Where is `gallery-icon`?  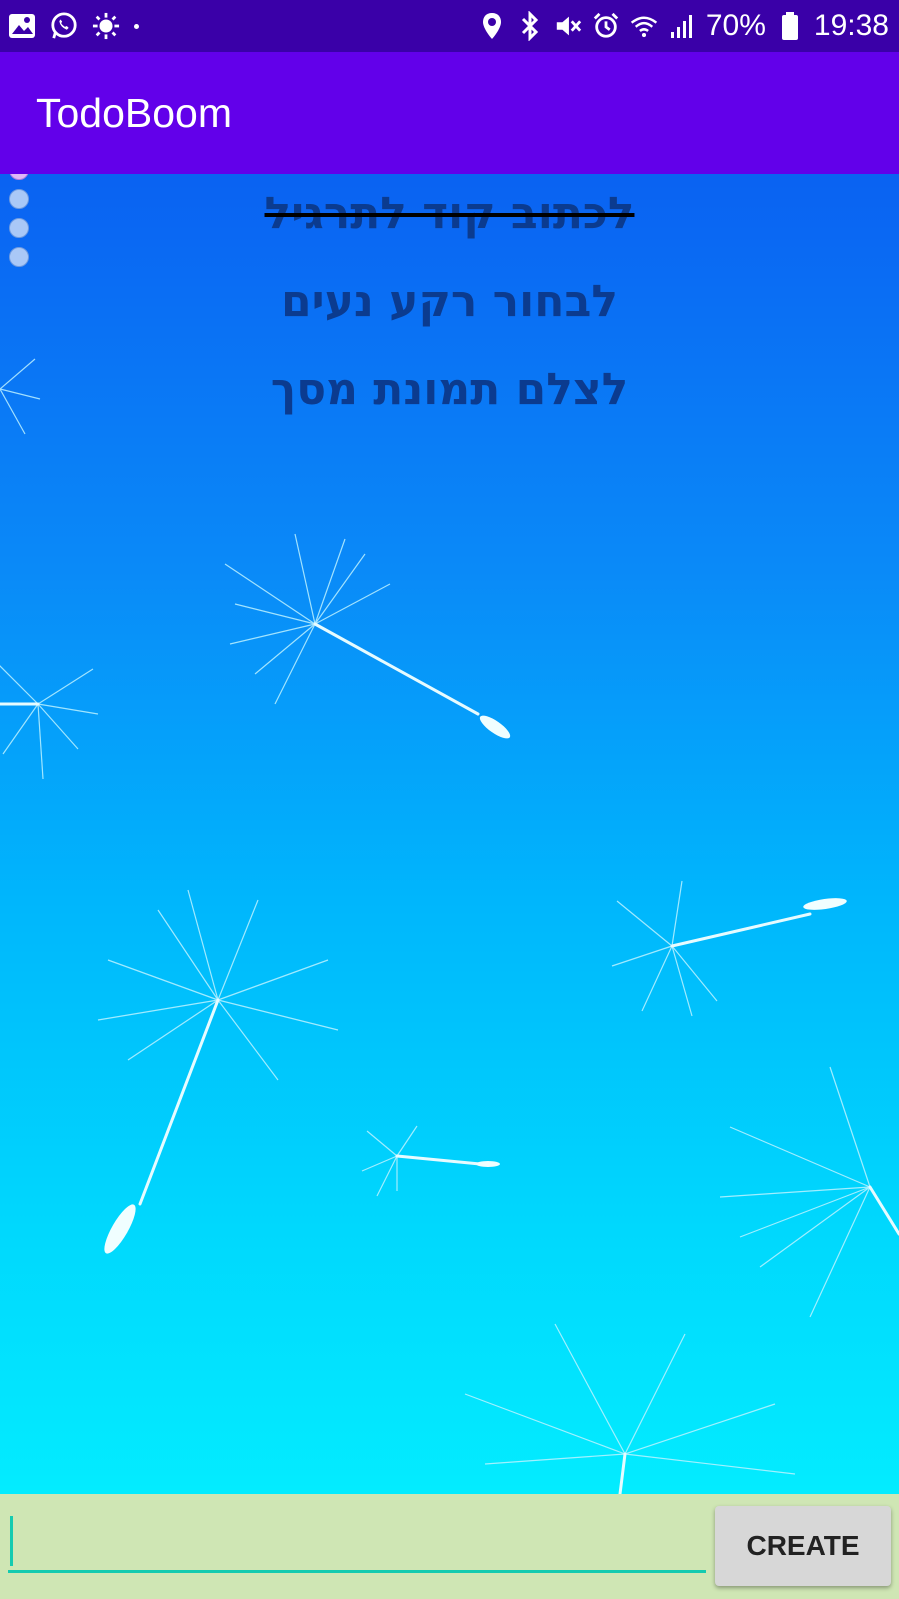 gallery-icon is located at coordinates (22, 26).